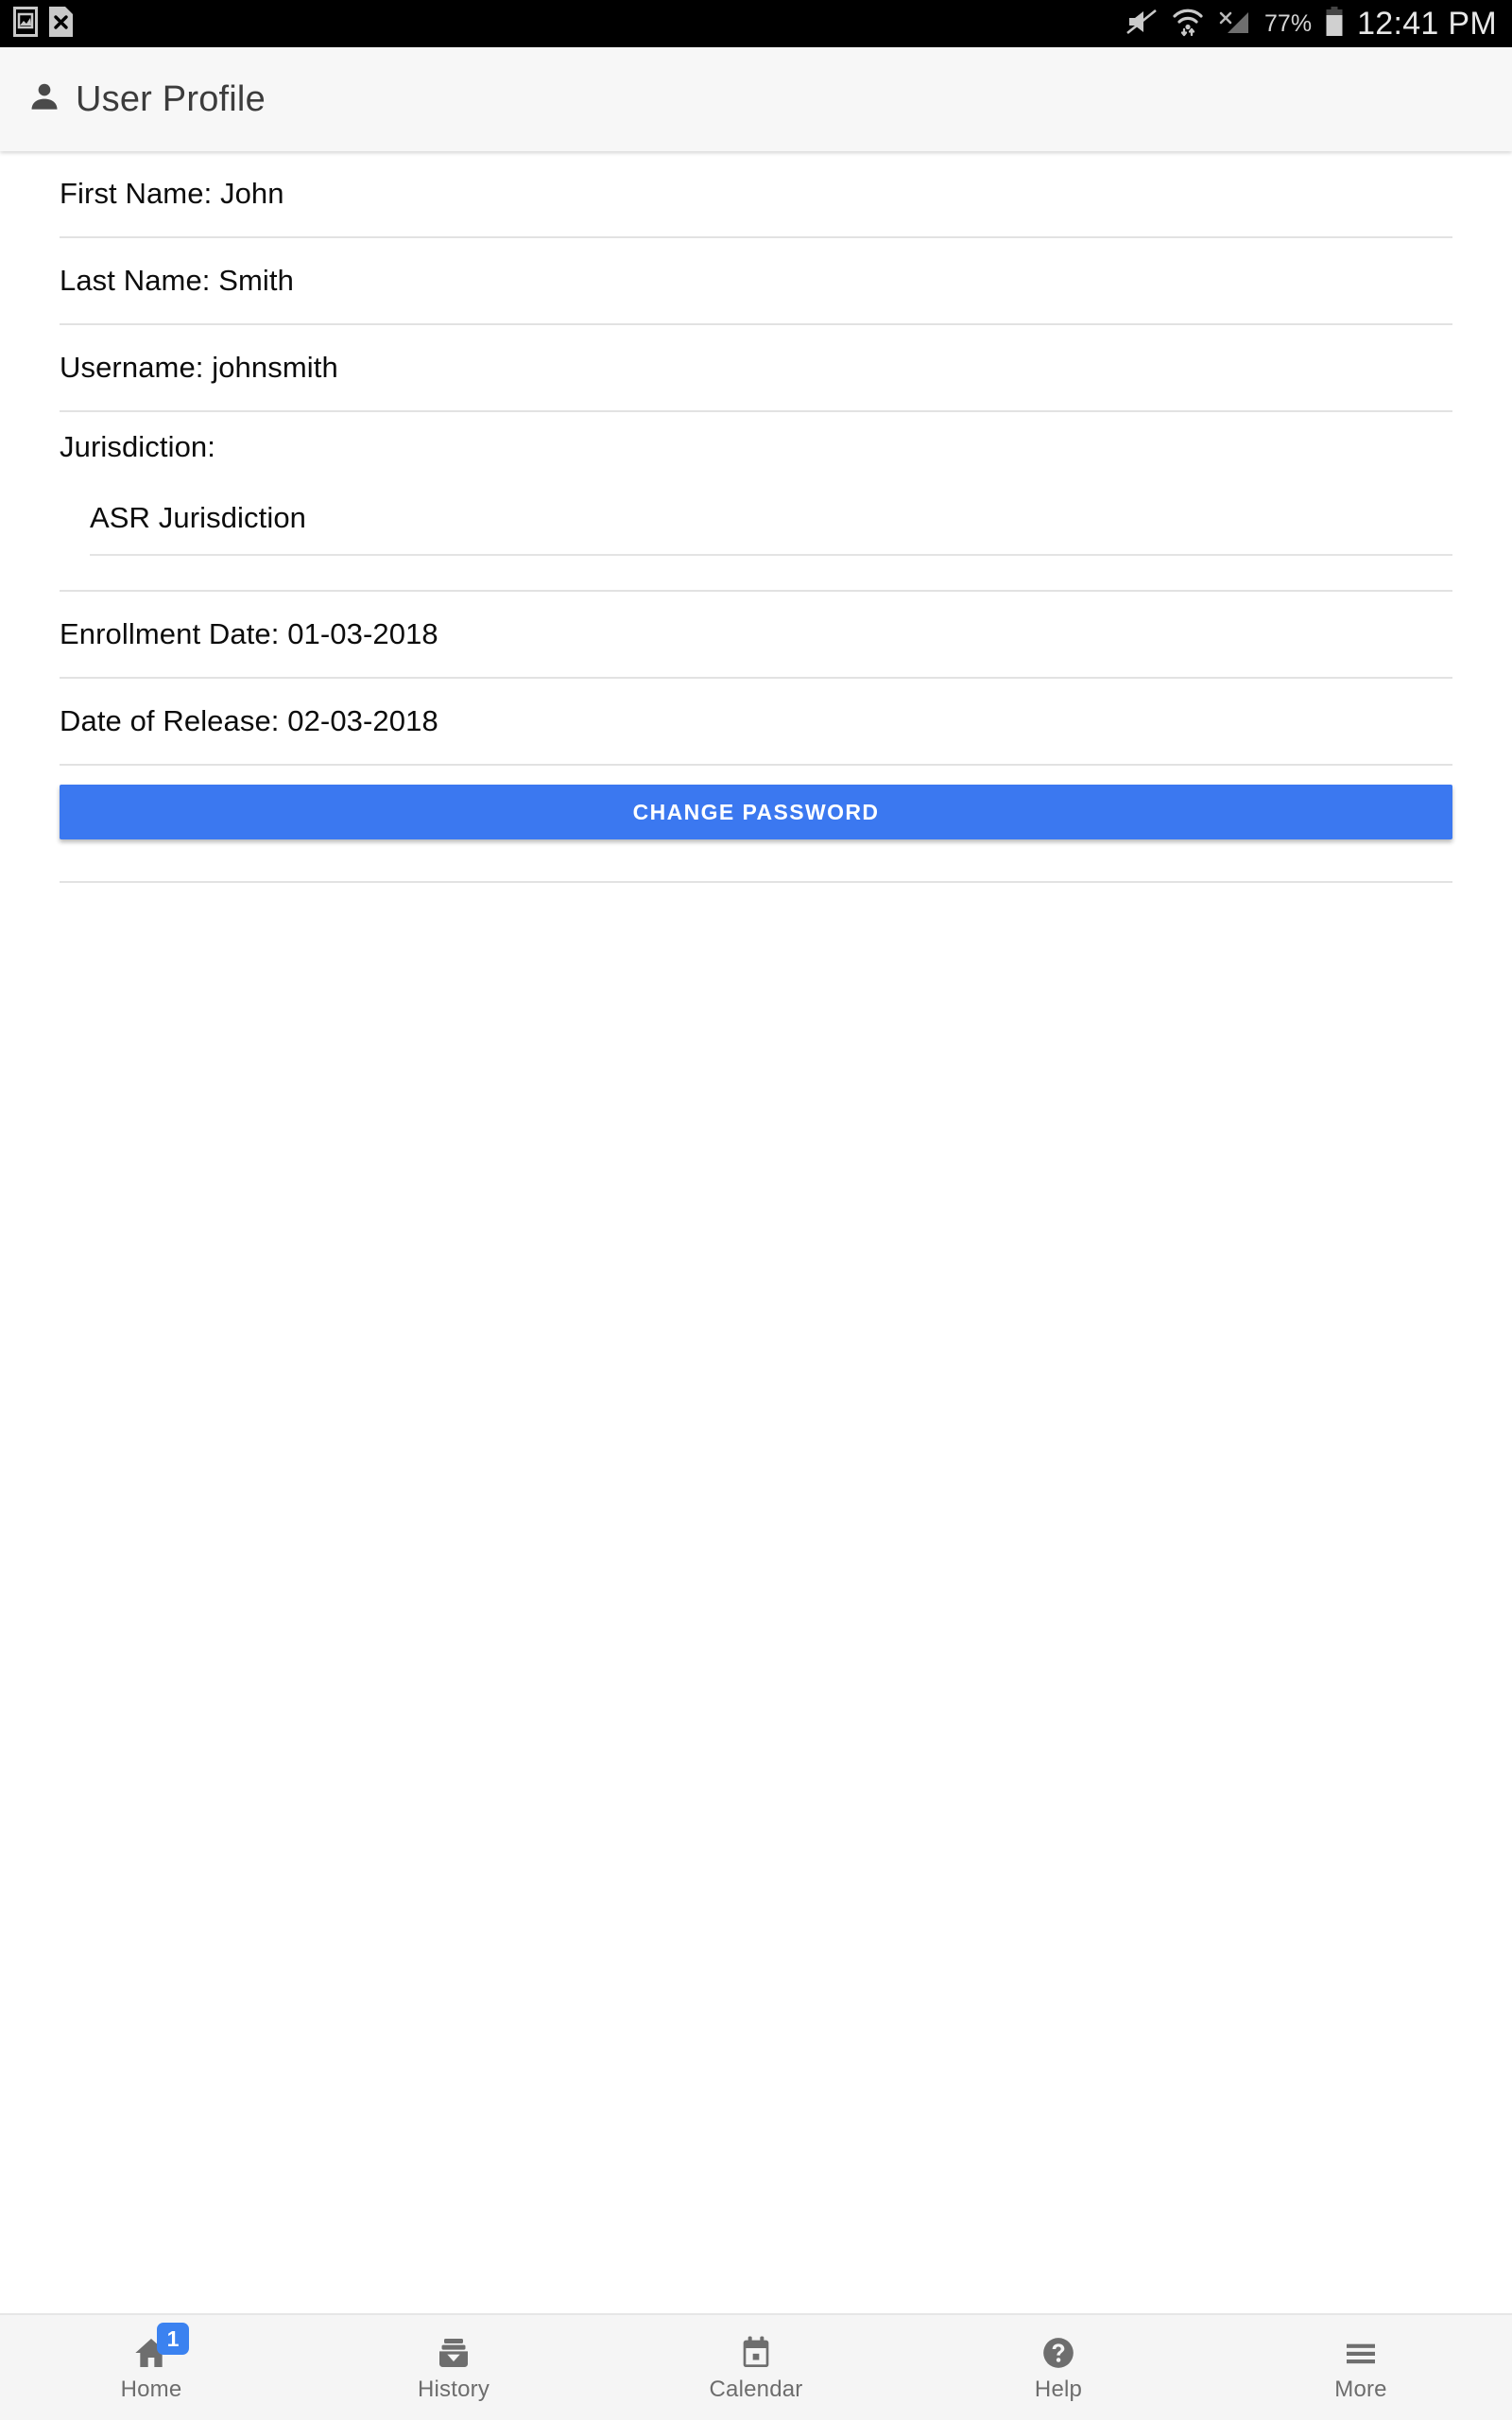 The width and height of the screenshot is (1512, 2420). What do you see at coordinates (756, 574) in the screenshot?
I see `jurisdiction-group-divider` at bounding box center [756, 574].